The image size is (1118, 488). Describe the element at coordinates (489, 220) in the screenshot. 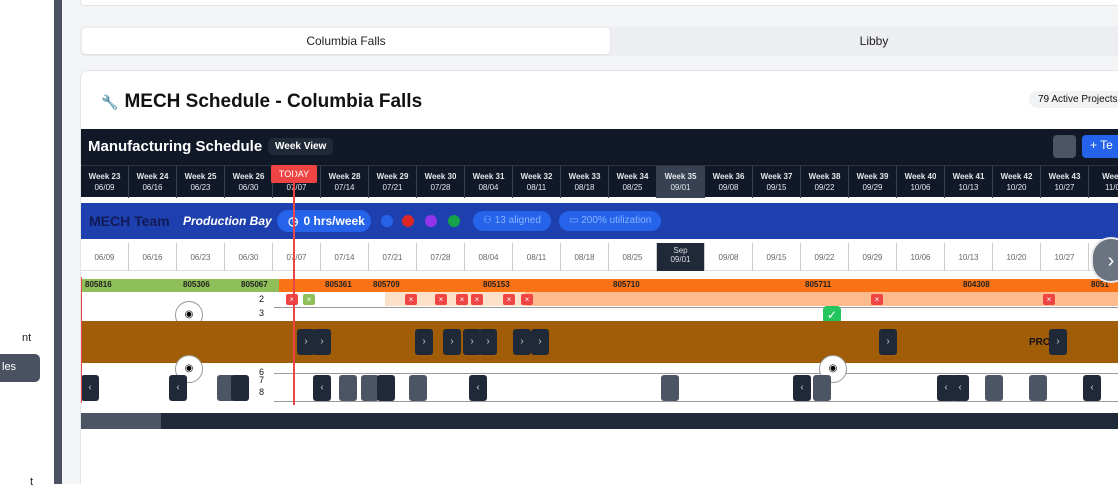

I see `users-icon: ⚇` at that location.